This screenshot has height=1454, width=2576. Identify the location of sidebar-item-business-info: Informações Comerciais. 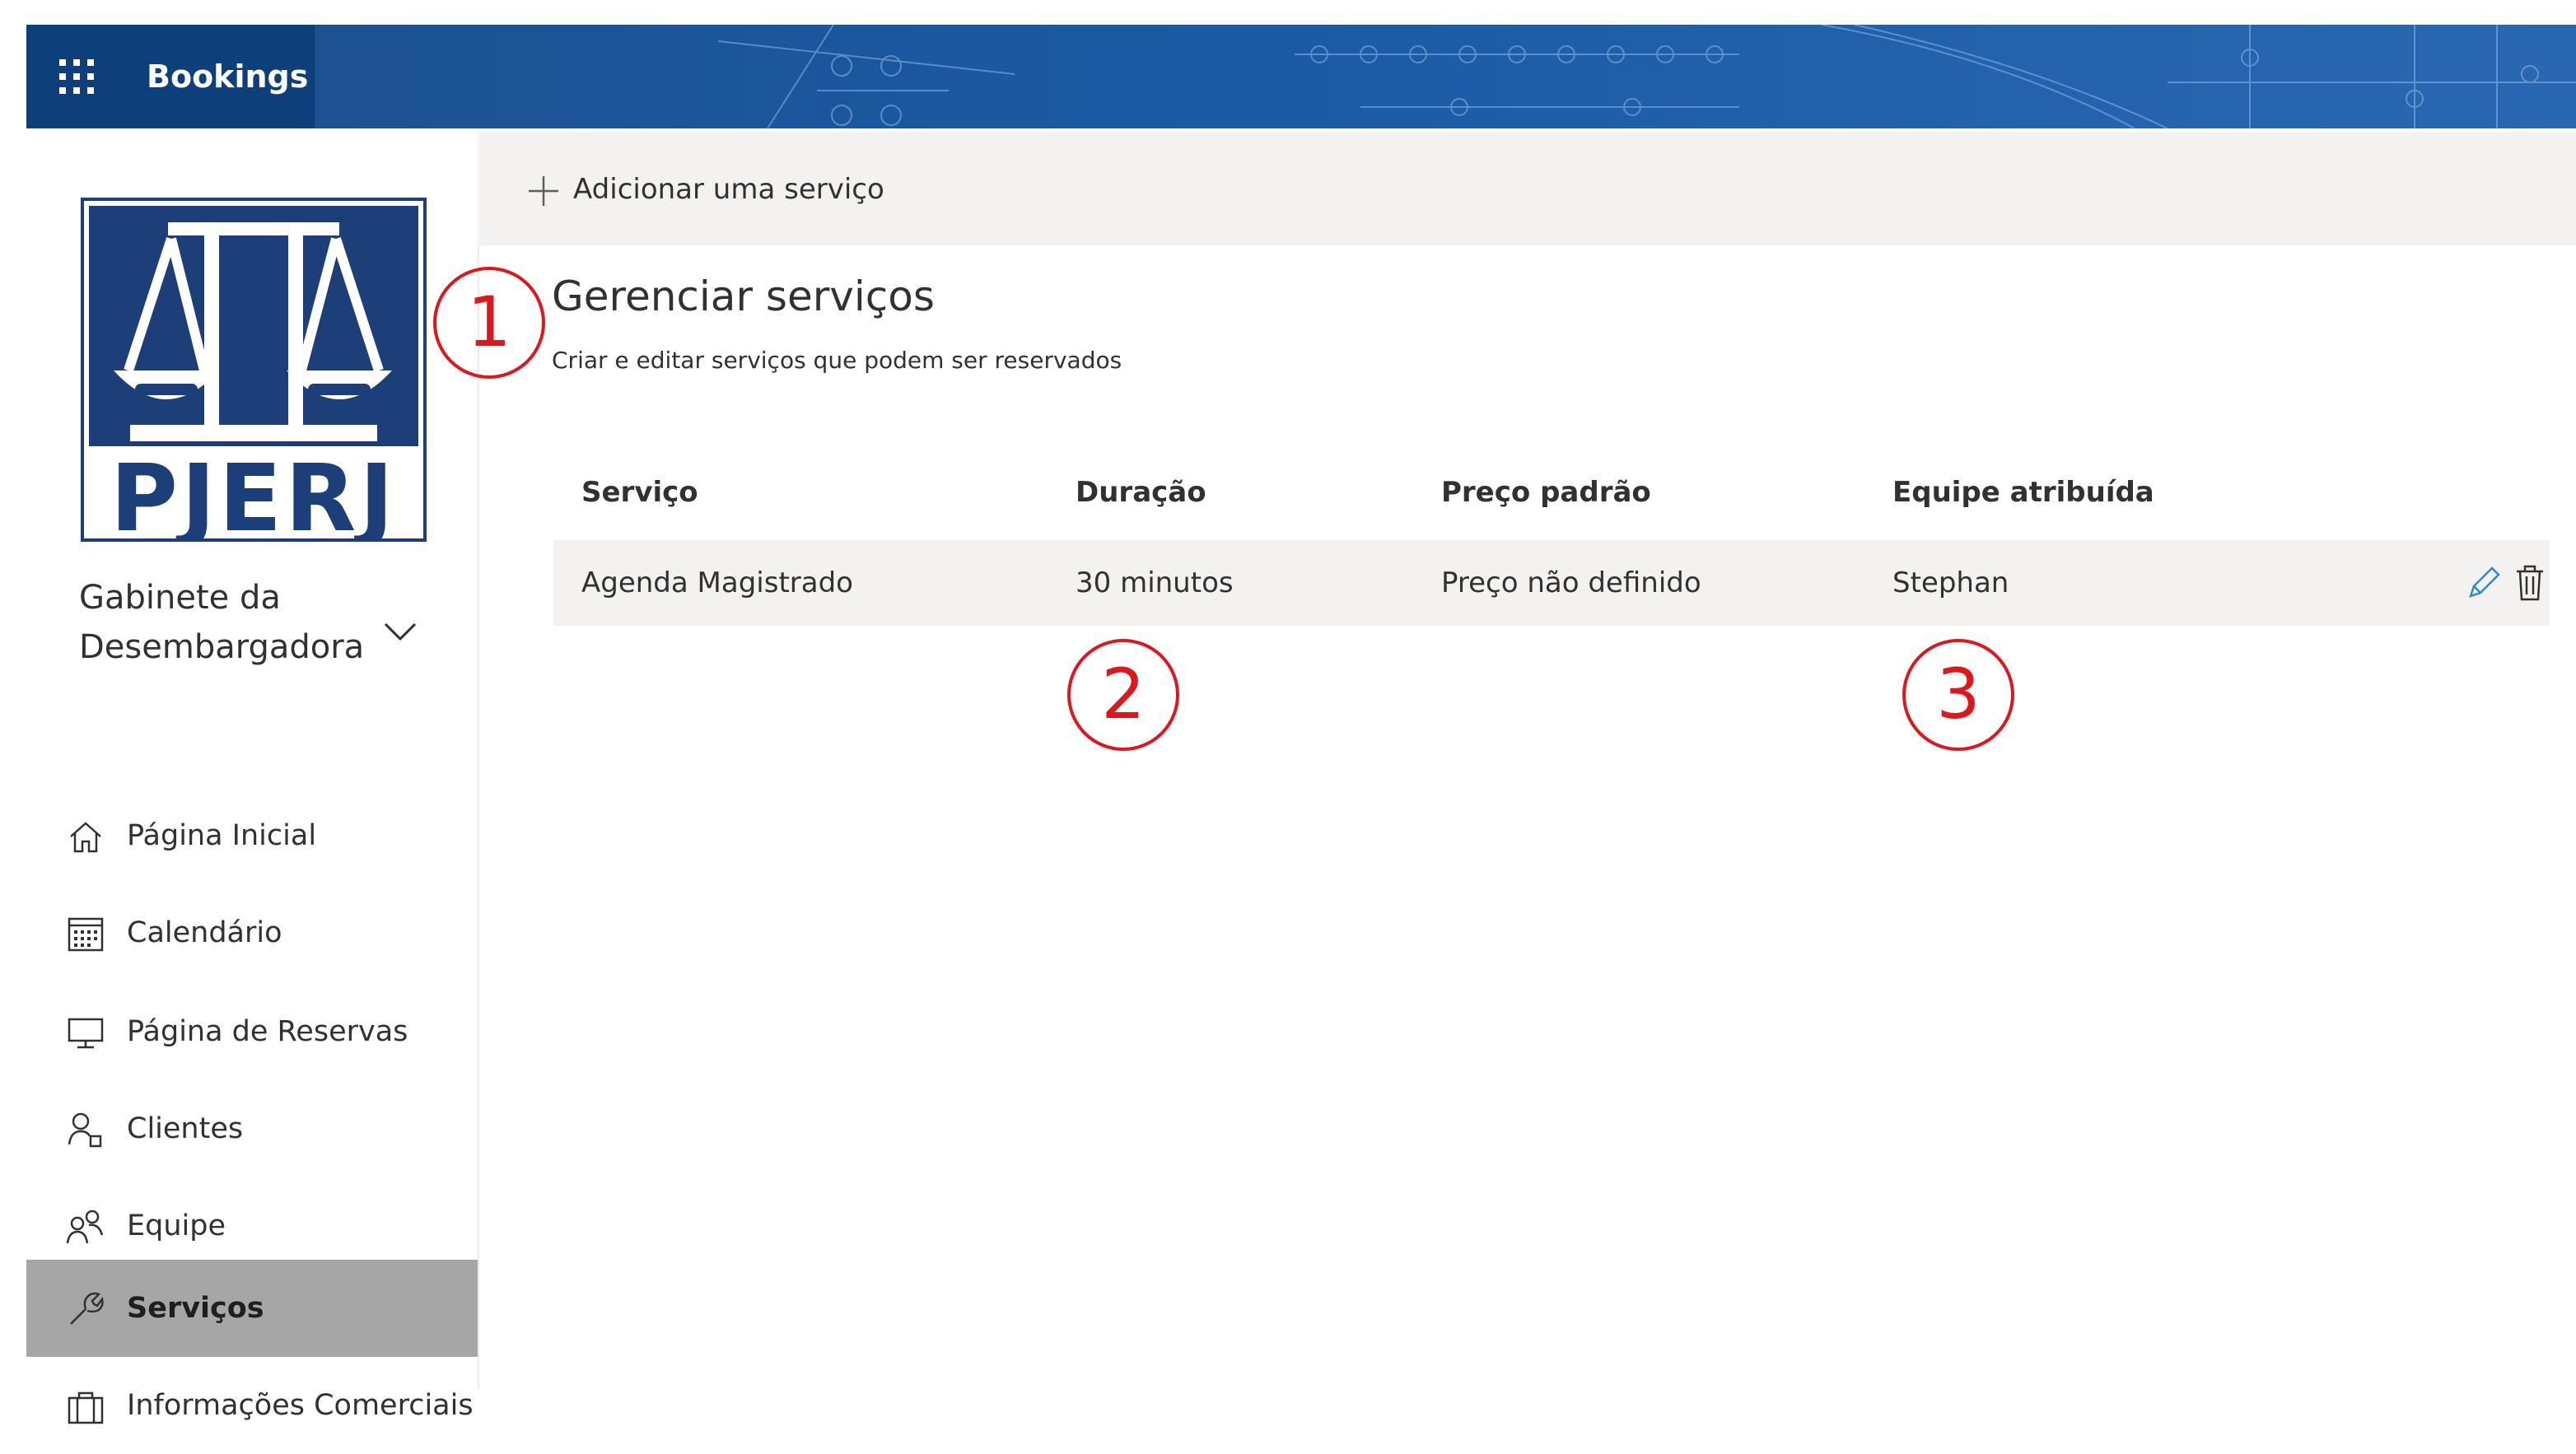
(252, 1405).